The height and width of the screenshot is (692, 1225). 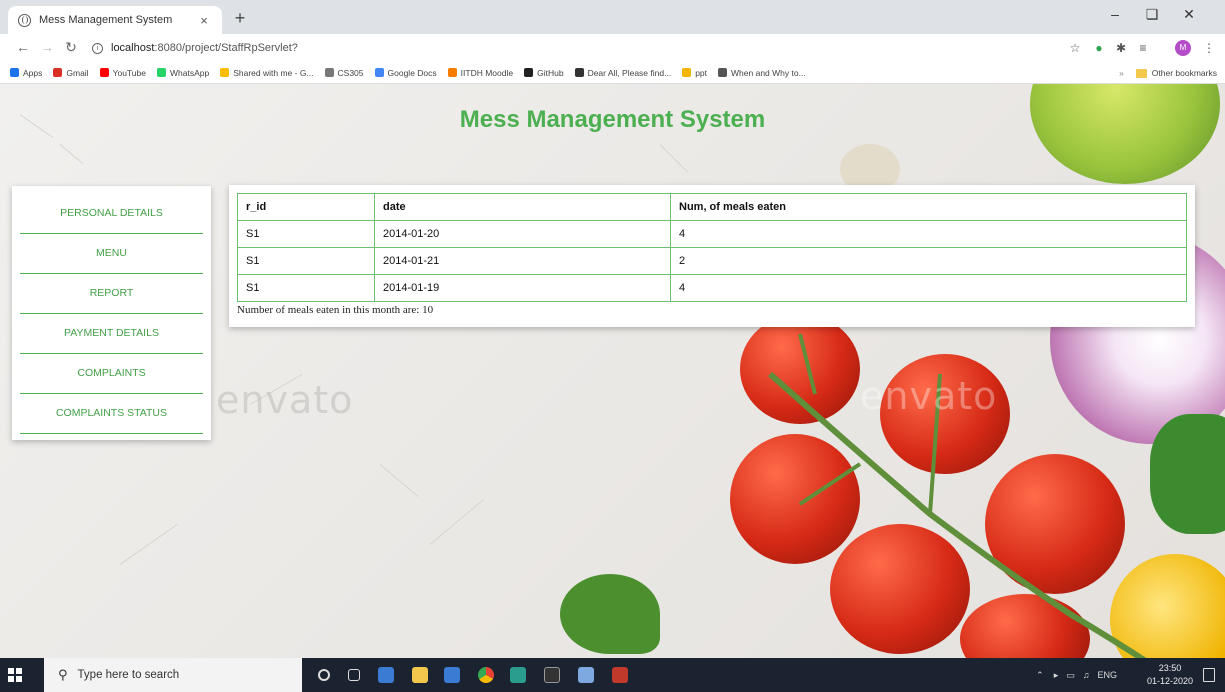 What do you see at coordinates (24, 20) in the screenshot?
I see `globe-icon` at bounding box center [24, 20].